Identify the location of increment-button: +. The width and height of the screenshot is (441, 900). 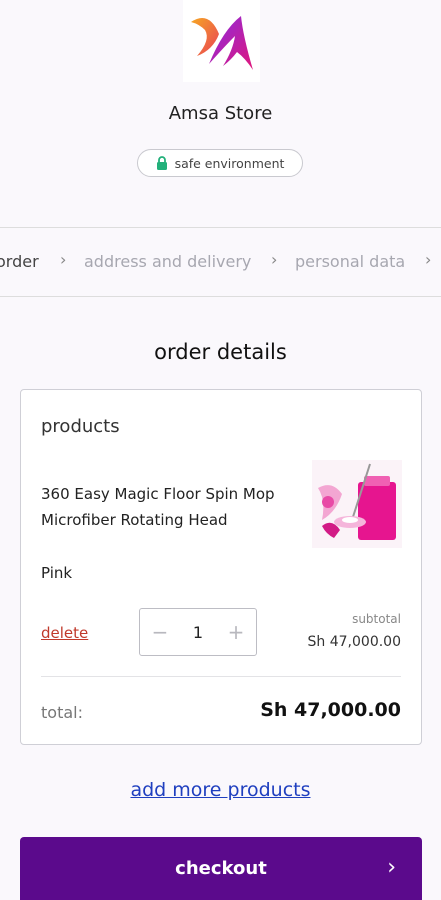
(236, 632).